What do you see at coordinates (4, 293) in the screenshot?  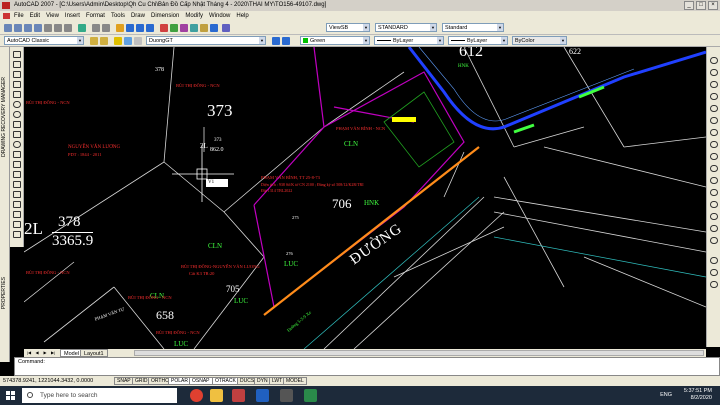 I see `properties-tab: PROPERTIES` at bounding box center [4, 293].